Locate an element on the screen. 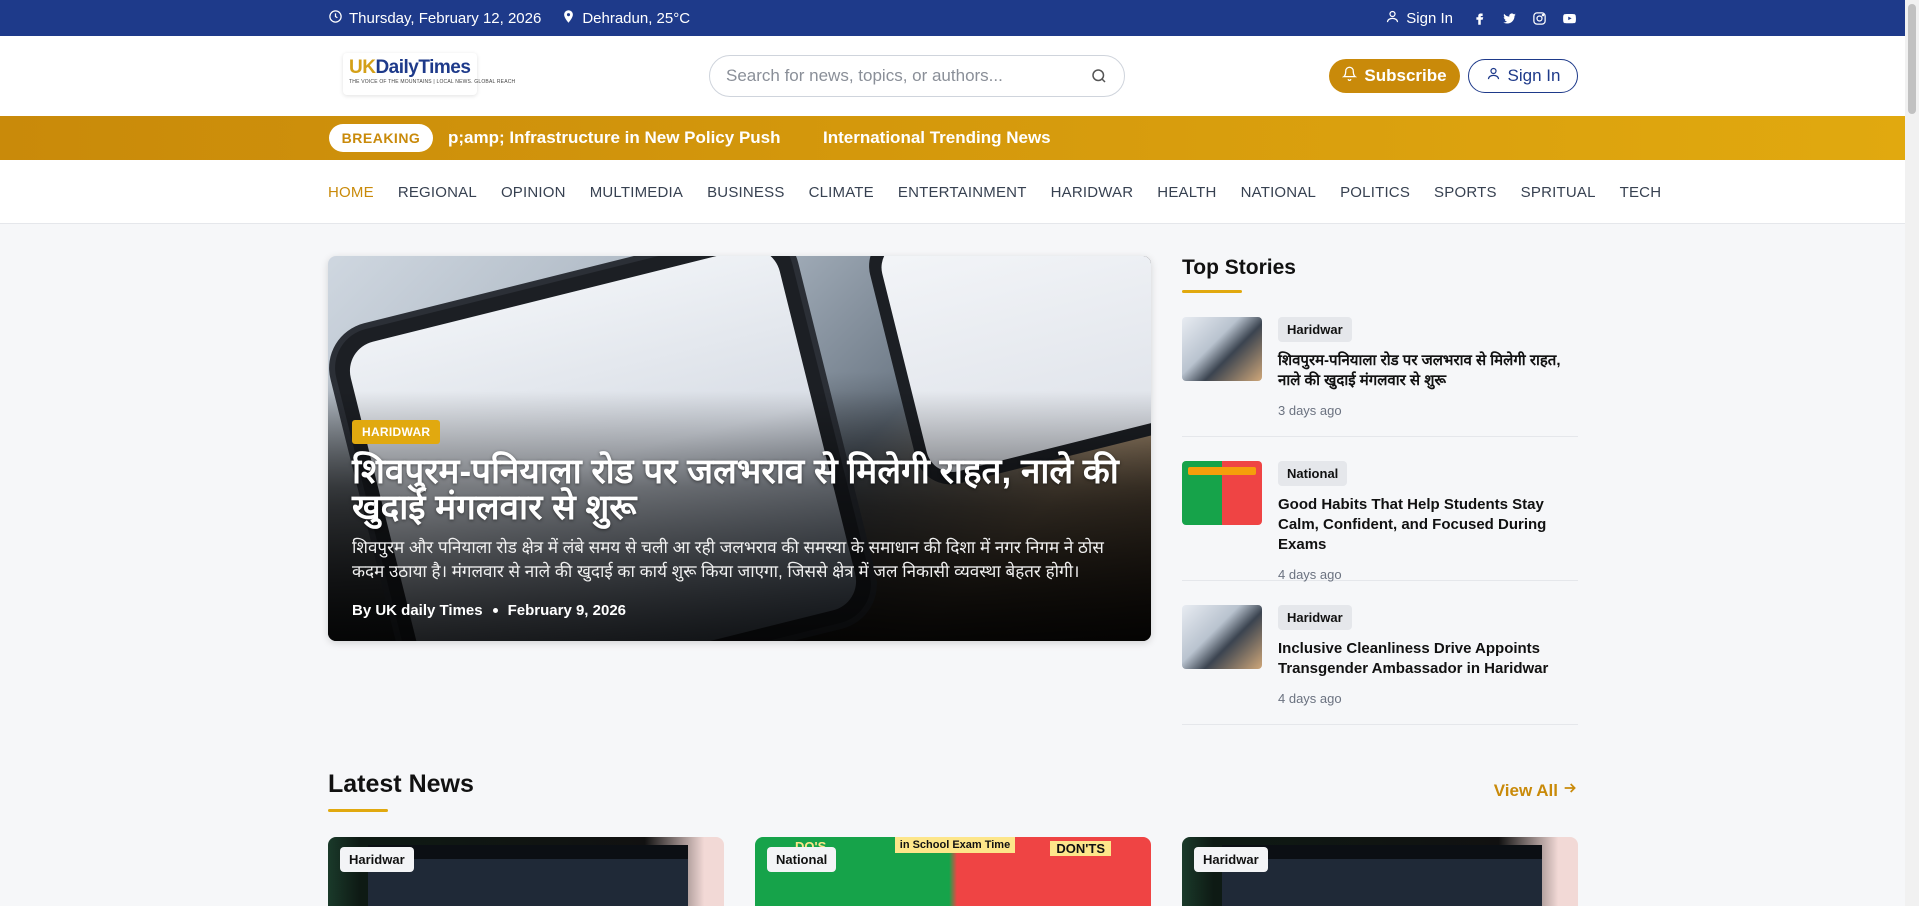  view-all-label: View All is located at coordinates (1525, 790).